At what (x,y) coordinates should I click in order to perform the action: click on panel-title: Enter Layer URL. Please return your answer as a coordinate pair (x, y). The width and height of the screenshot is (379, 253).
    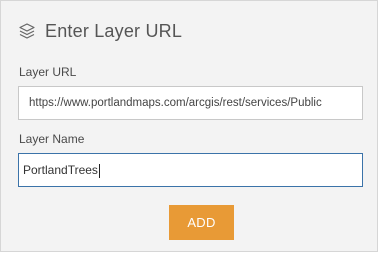
    Looking at the image, I should click on (114, 30).